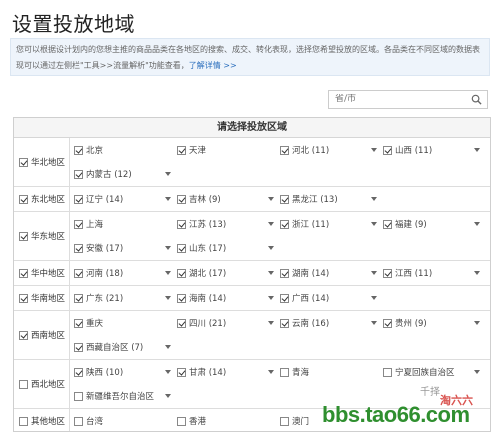 The width and height of the screenshot is (495, 445). I want to click on province-option: 陕西 (10), so click(125, 372).